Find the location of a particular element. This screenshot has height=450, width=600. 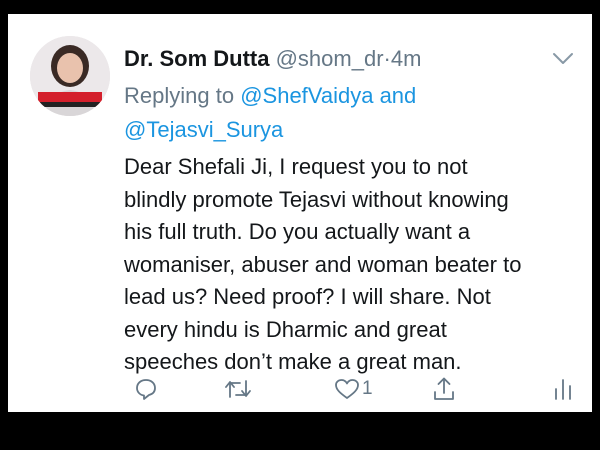

tweet-text-line: every hindu is Dharmic and great is located at coordinates (285, 329).